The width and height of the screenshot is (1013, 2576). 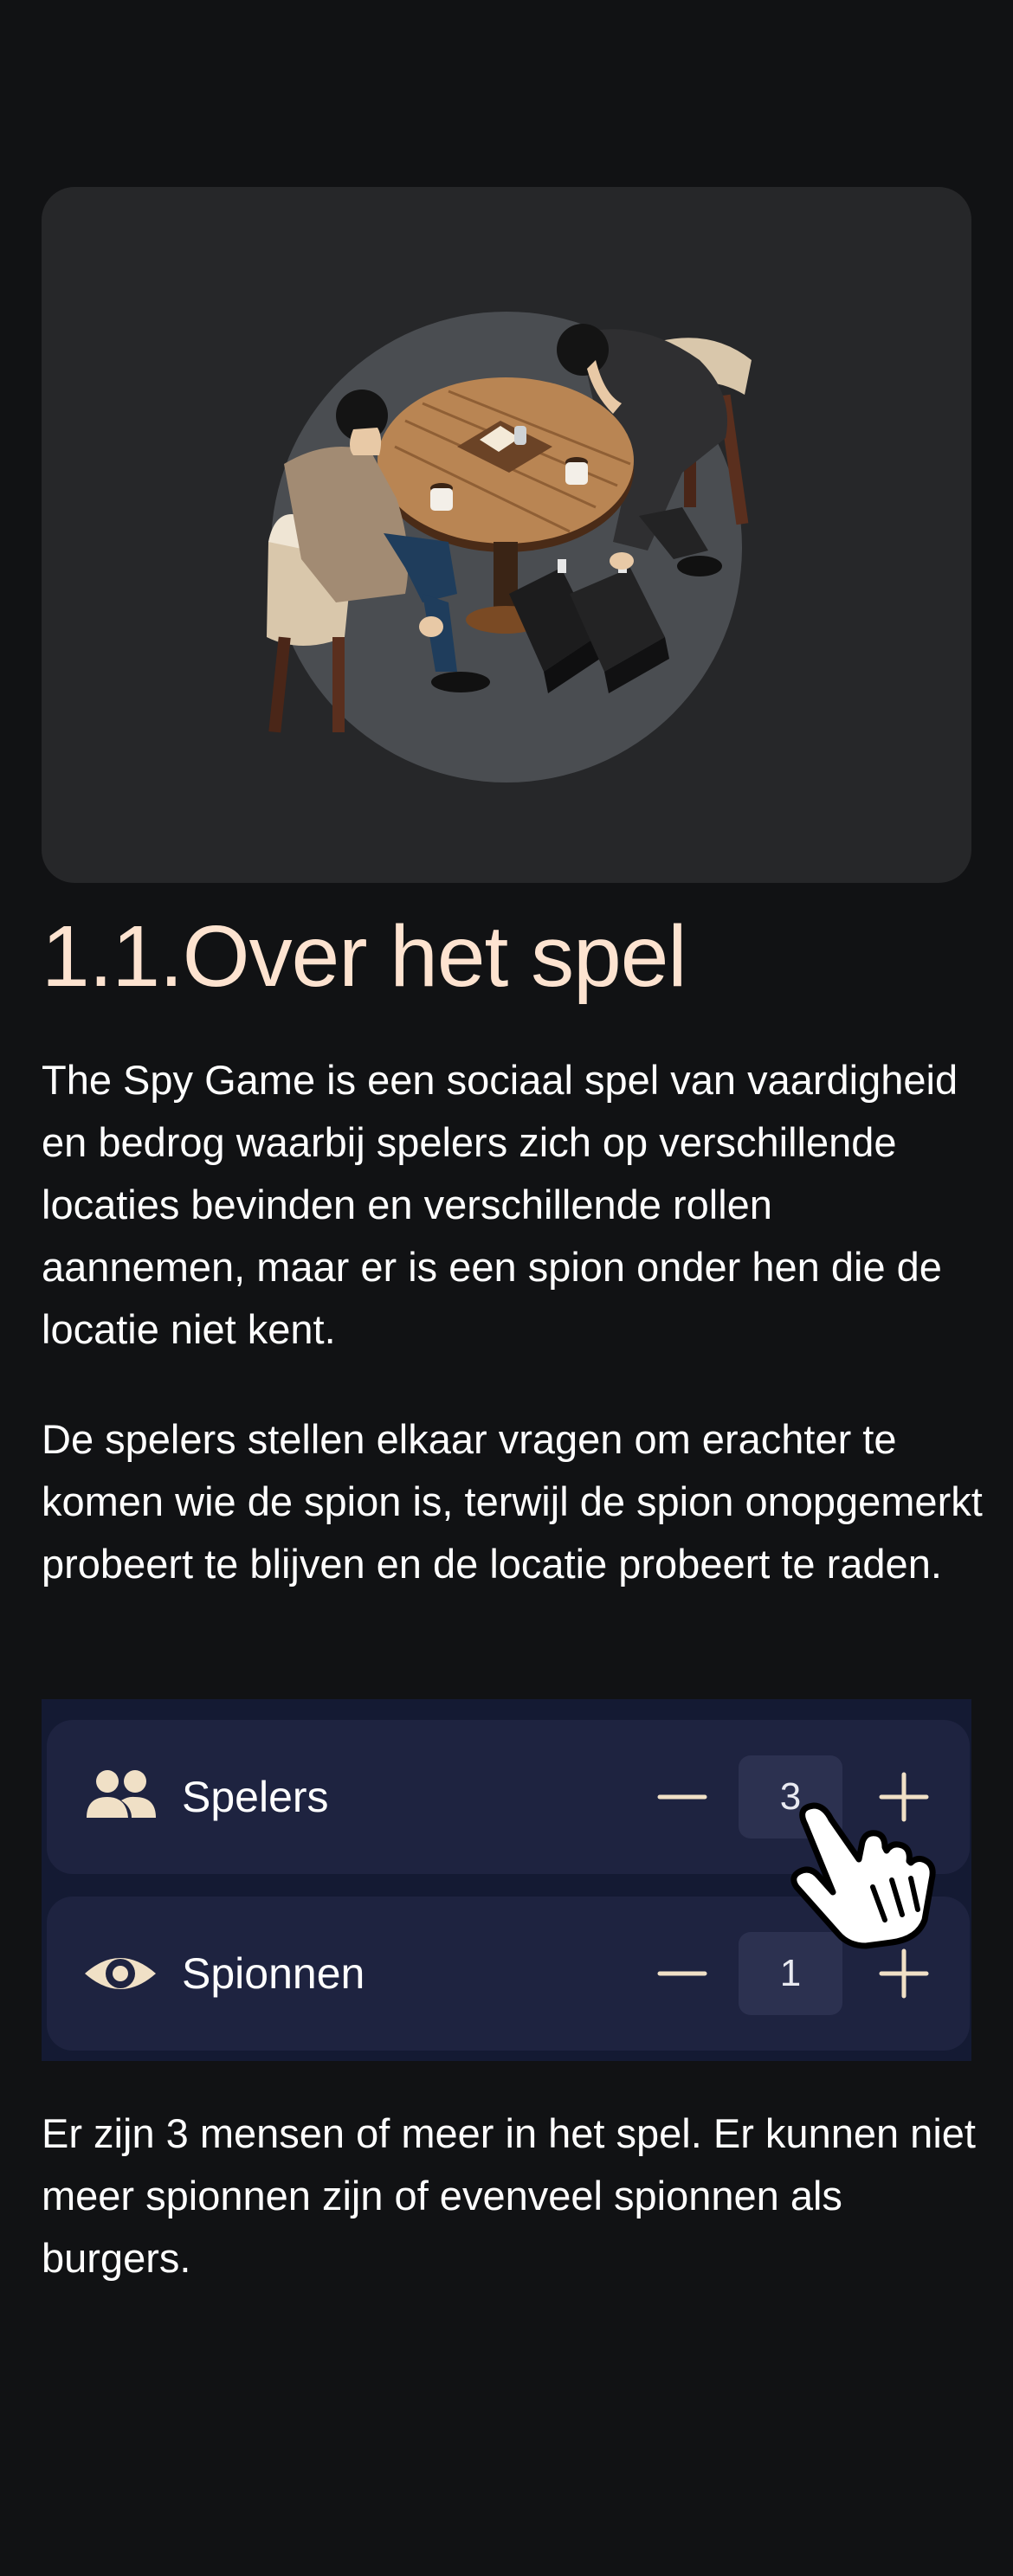 I want to click on players-label: Spelers, so click(x=255, y=1797).